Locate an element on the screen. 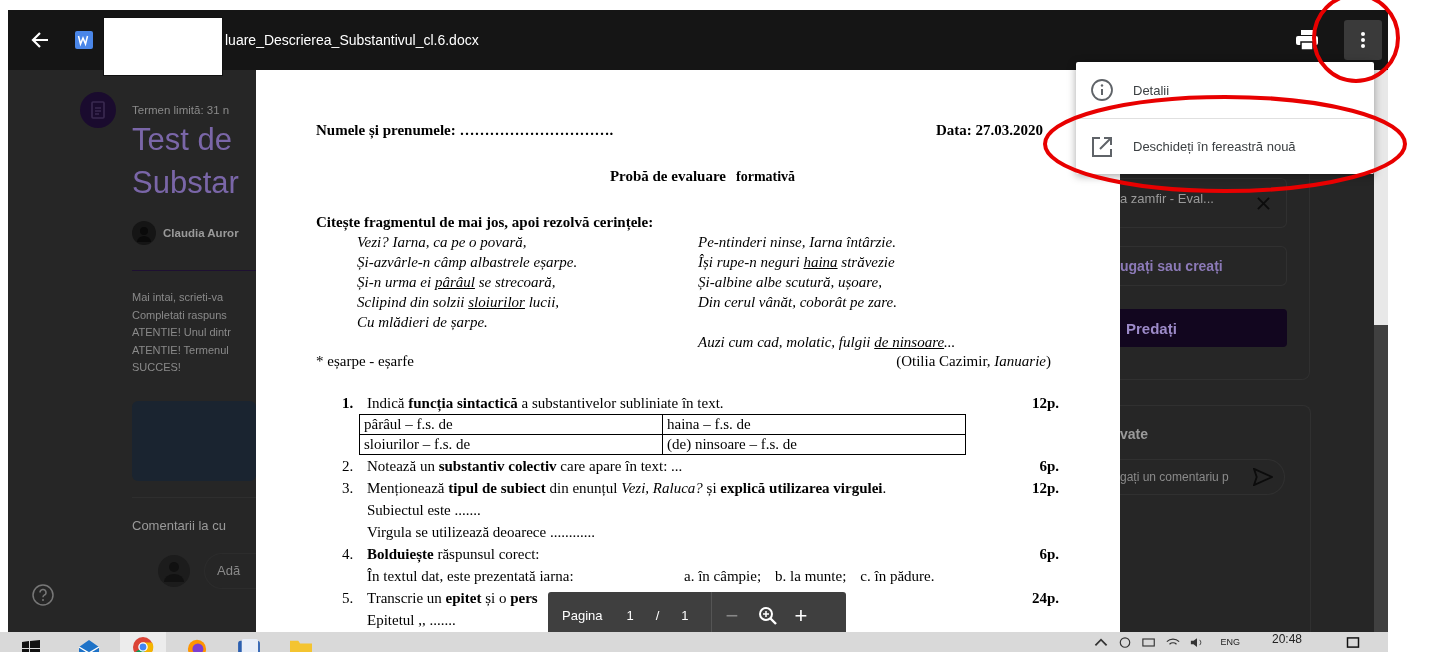  menu-item: Deschideți în fereastră nouă is located at coordinates (1225, 146).